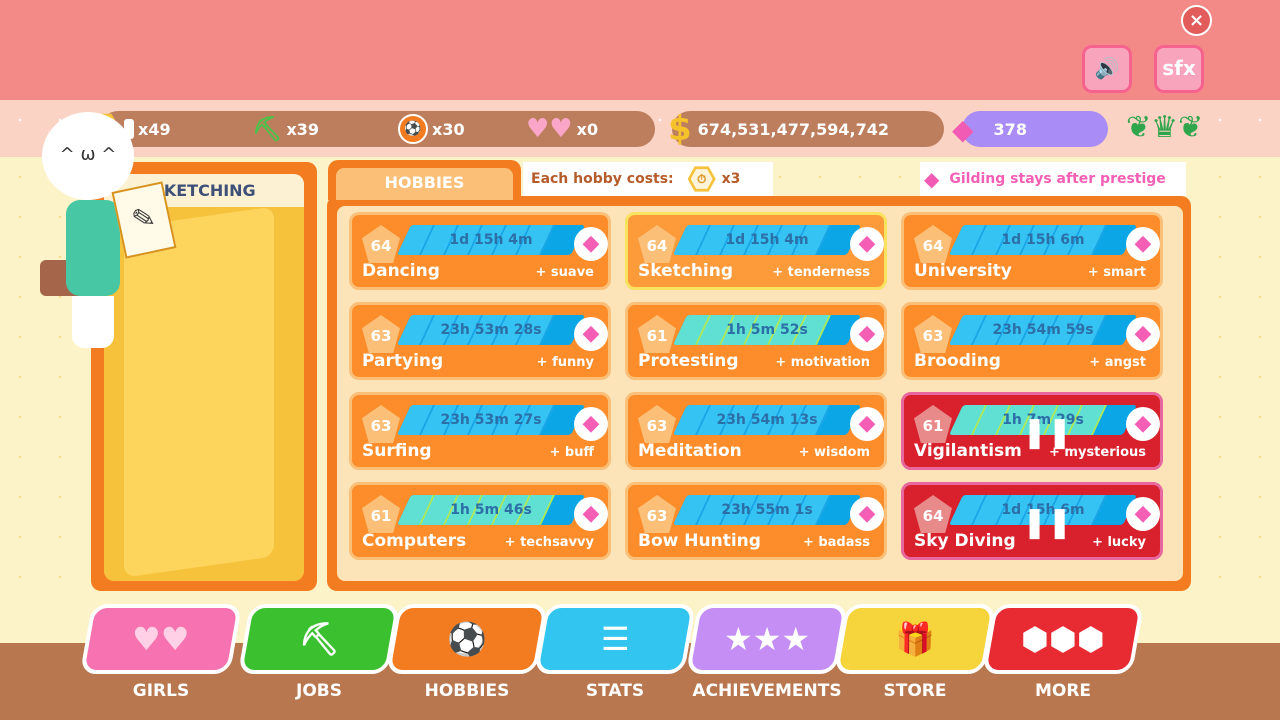  I want to click on hobby-card: 63 23h 54m 59s ◆ Brooding + angst, so click(1032, 341).